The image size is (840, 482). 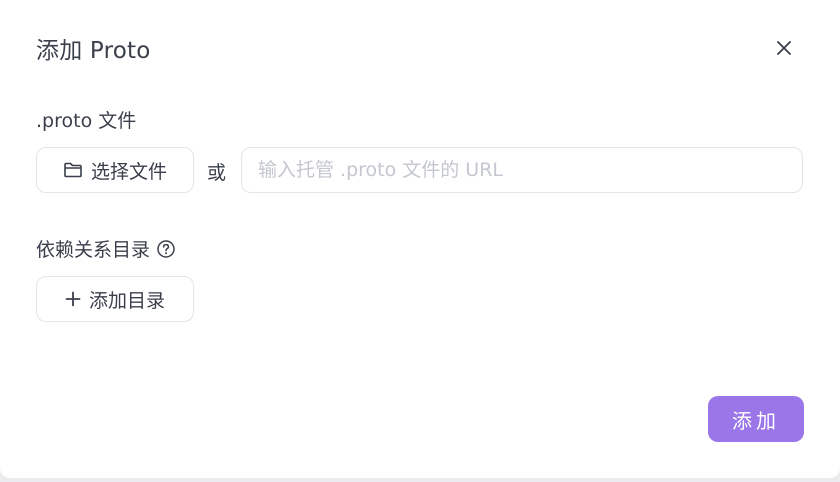 I want to click on close-button, so click(x=784, y=48).